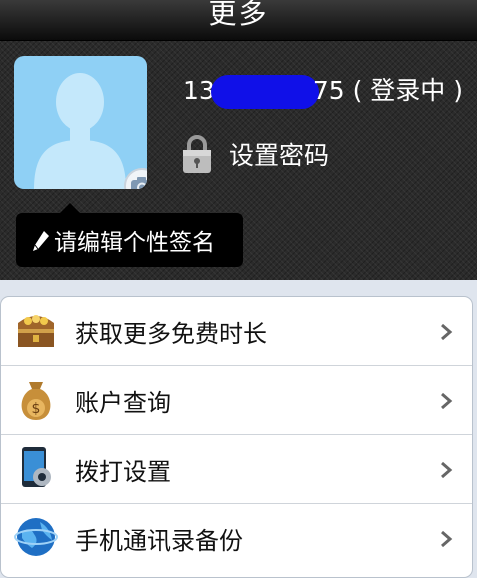 The height and width of the screenshot is (578, 477). I want to click on globe-icon, so click(36, 537).